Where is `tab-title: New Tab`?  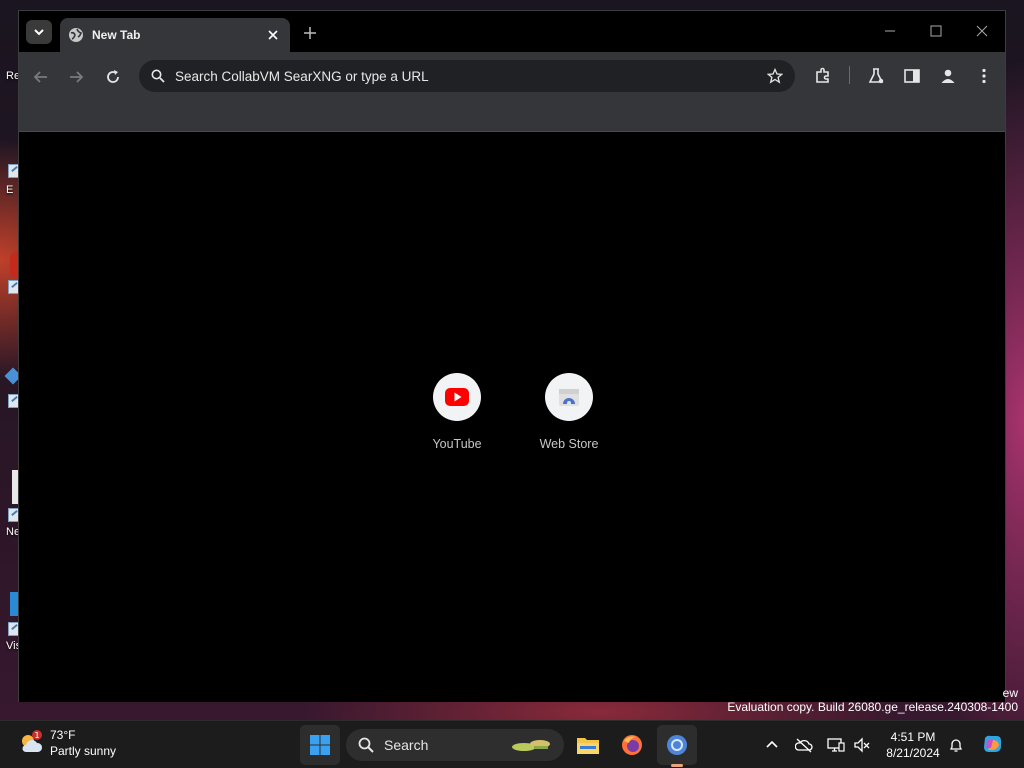
tab-title: New Tab is located at coordinates (116, 35).